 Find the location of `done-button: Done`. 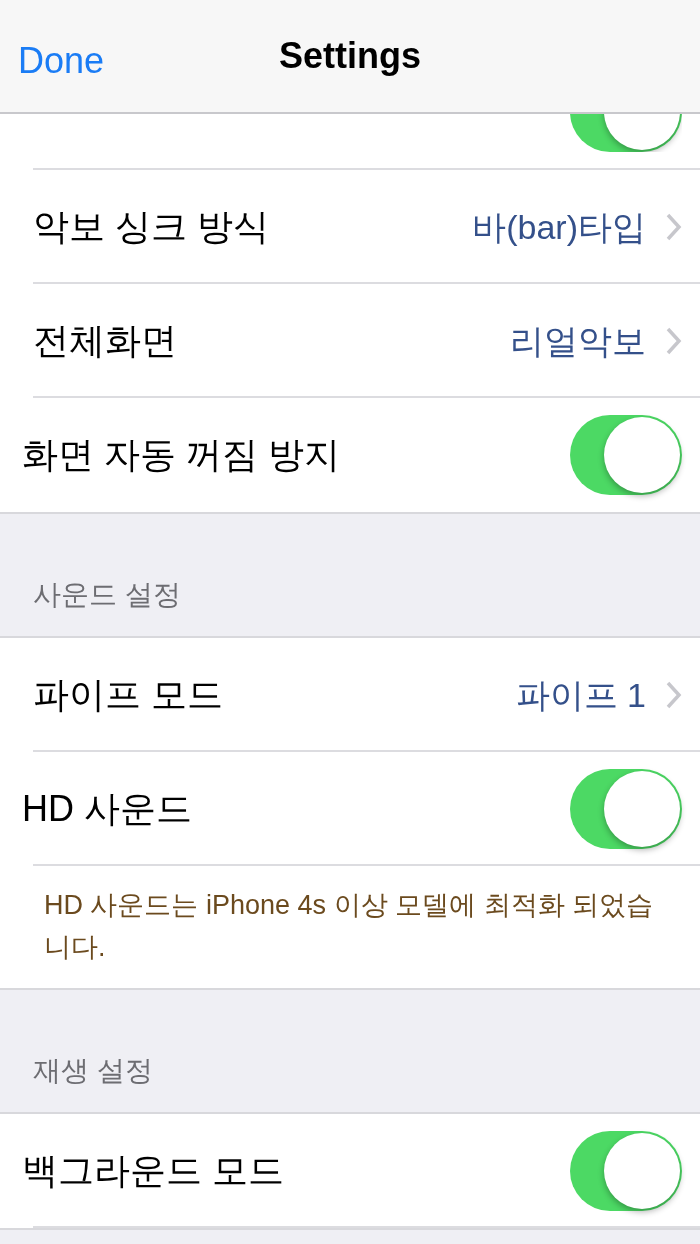

done-button: Done is located at coordinates (61, 61).